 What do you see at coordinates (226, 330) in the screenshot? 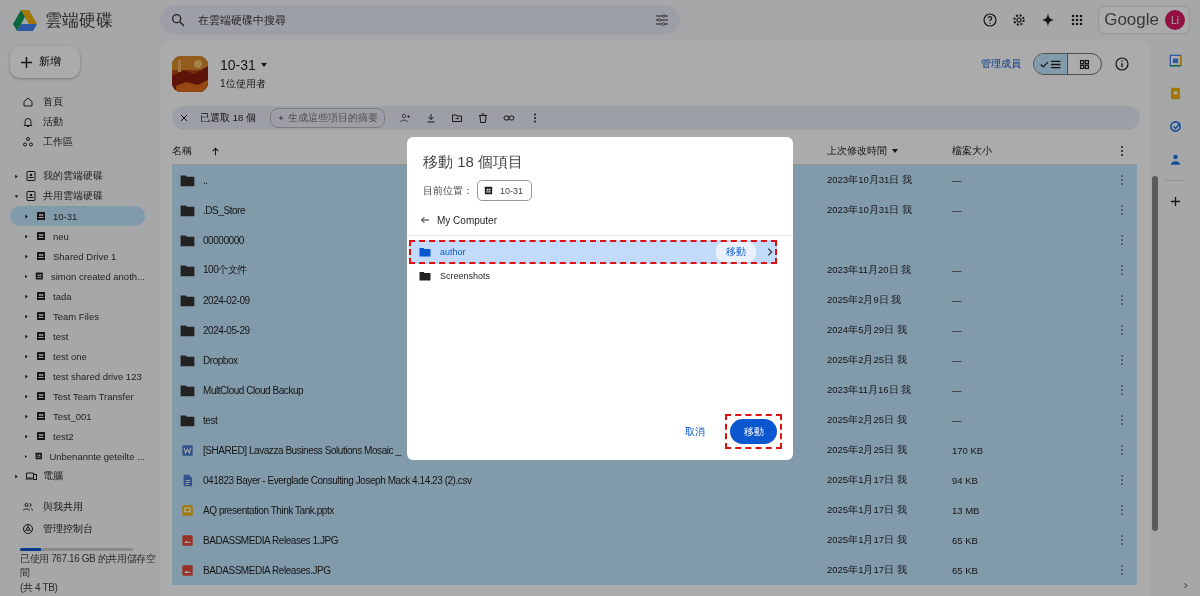
I see `file-name: 2024-05-29` at bounding box center [226, 330].